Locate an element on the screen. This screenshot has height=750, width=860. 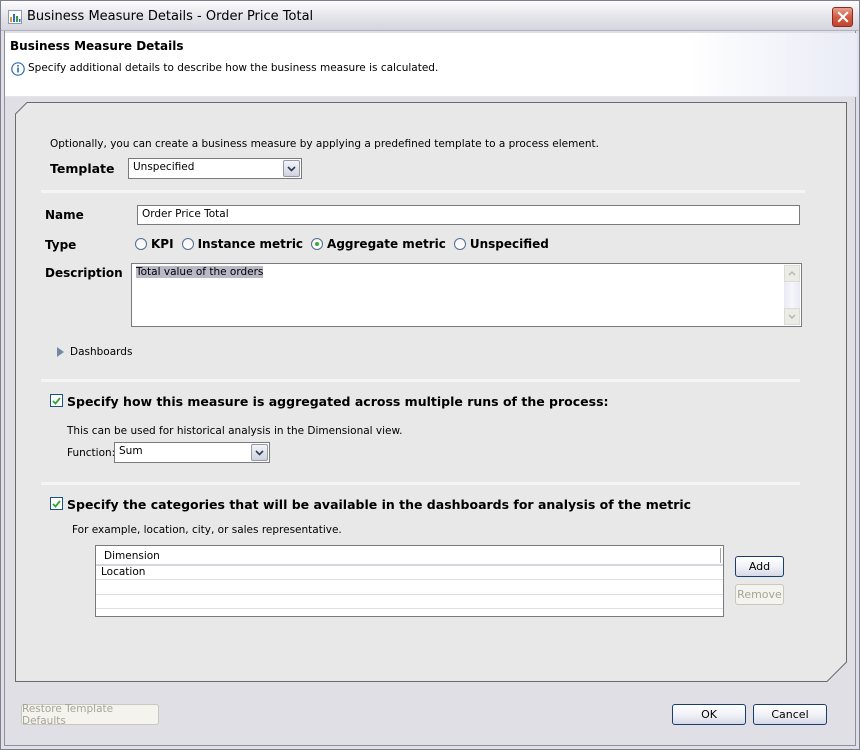
type-label: Type is located at coordinates (61, 245).